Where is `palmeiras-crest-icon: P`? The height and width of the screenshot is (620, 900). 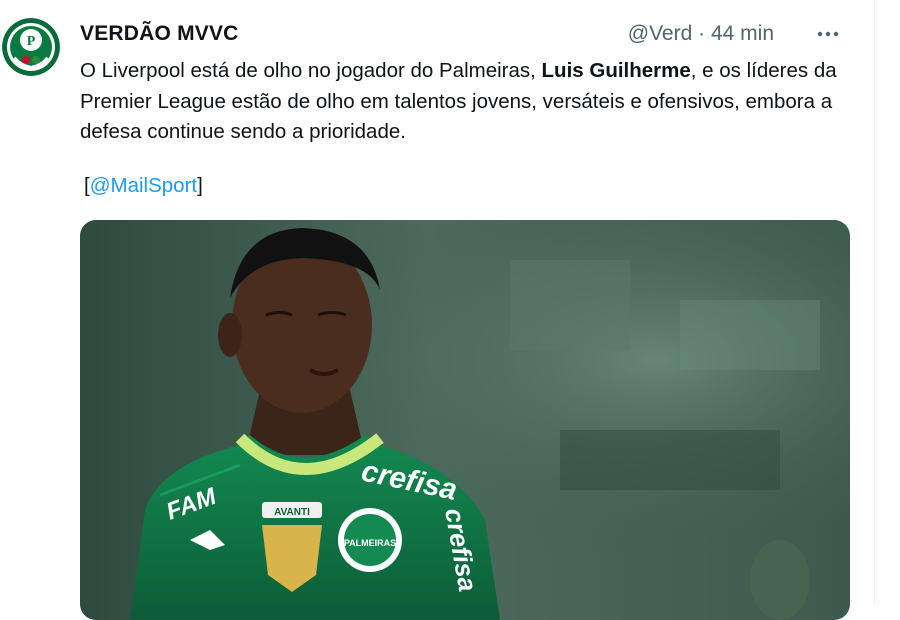 palmeiras-crest-icon: P is located at coordinates (31, 47).